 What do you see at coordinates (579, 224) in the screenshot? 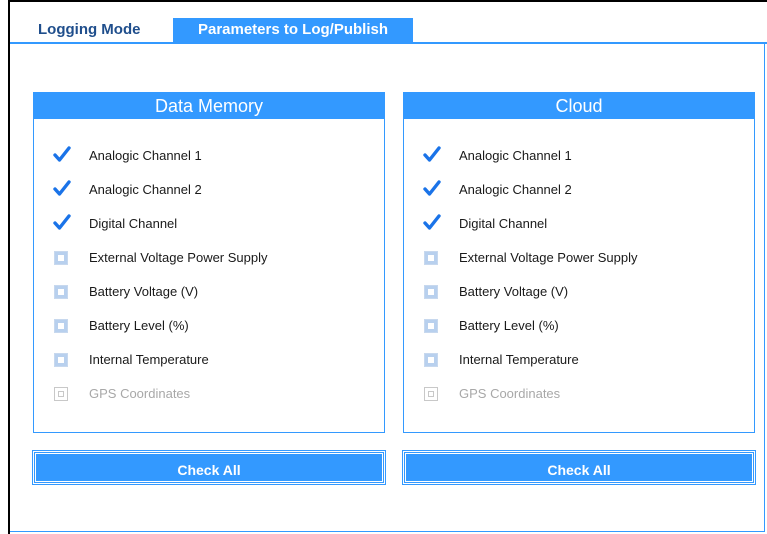
I see `cloud-checkbox-item: Digital Channel` at bounding box center [579, 224].